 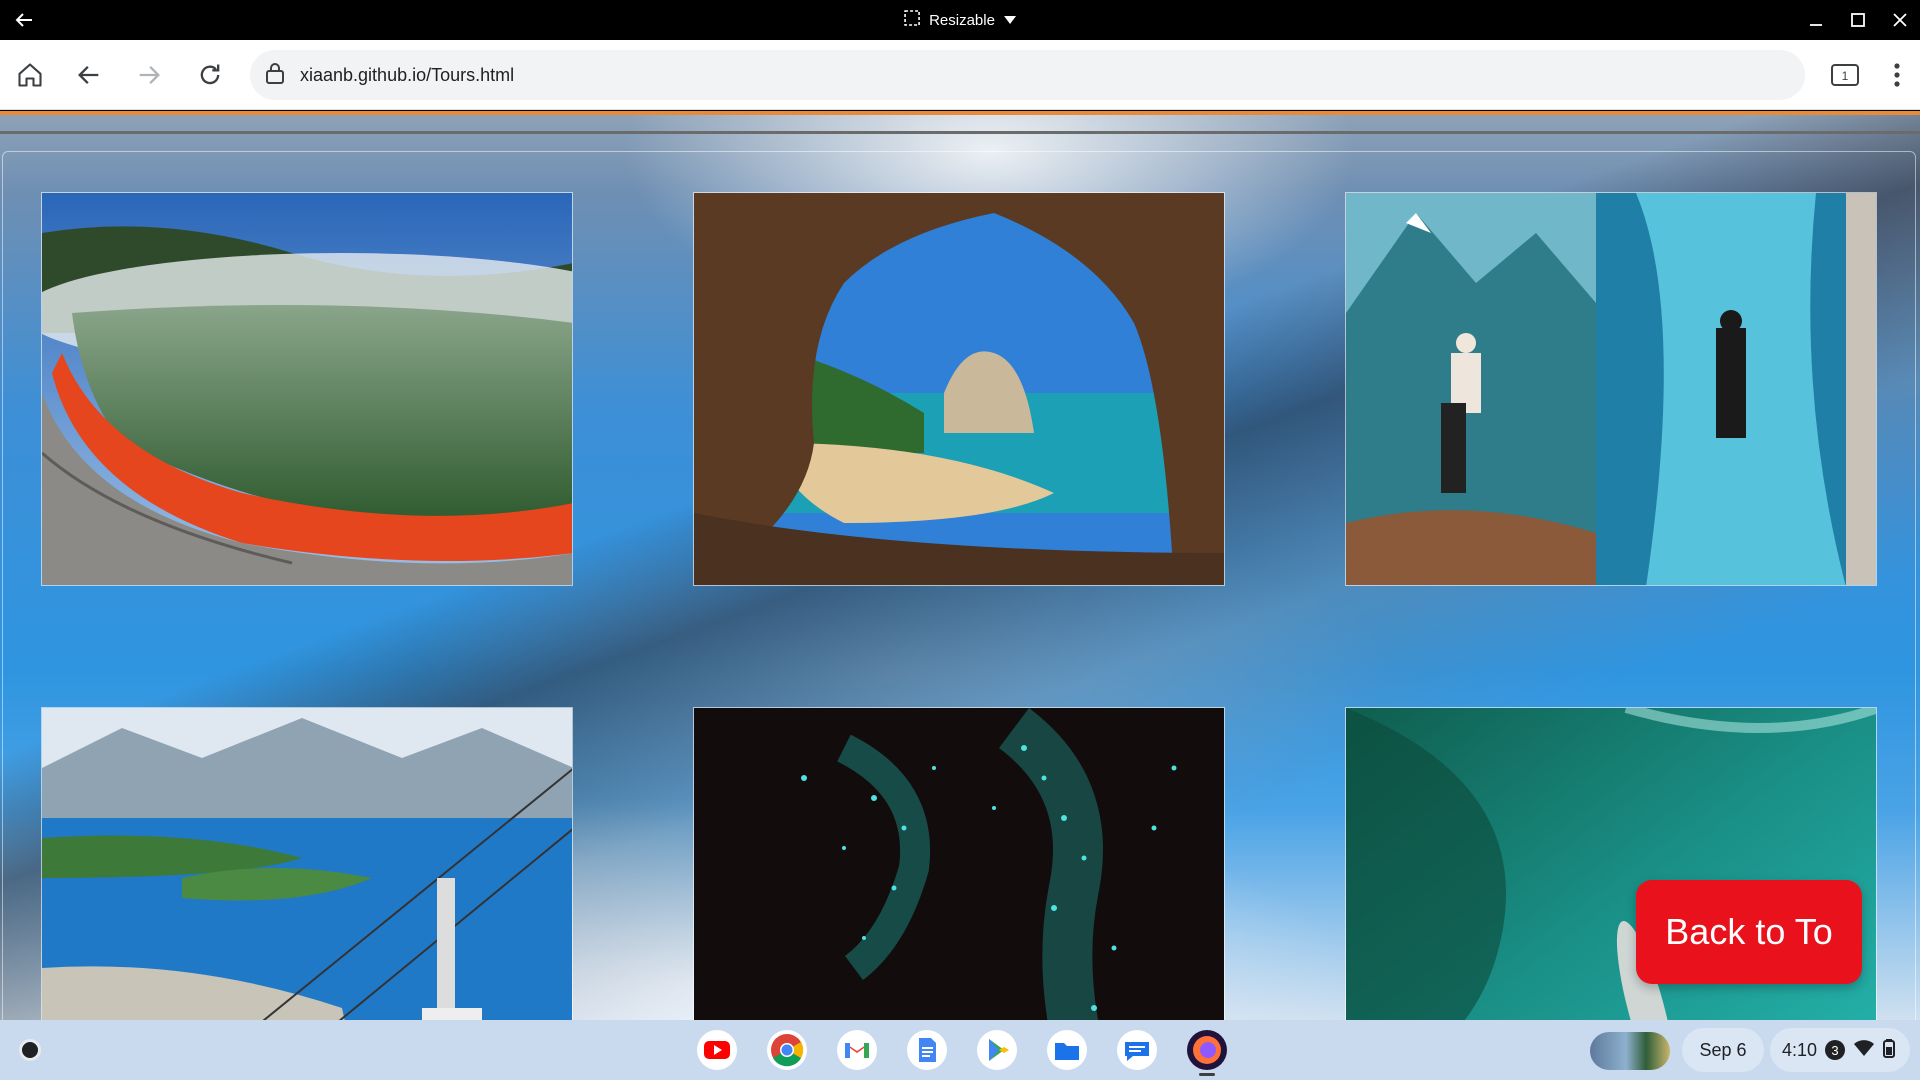 I want to click on lock-icon, so click(x=275, y=75).